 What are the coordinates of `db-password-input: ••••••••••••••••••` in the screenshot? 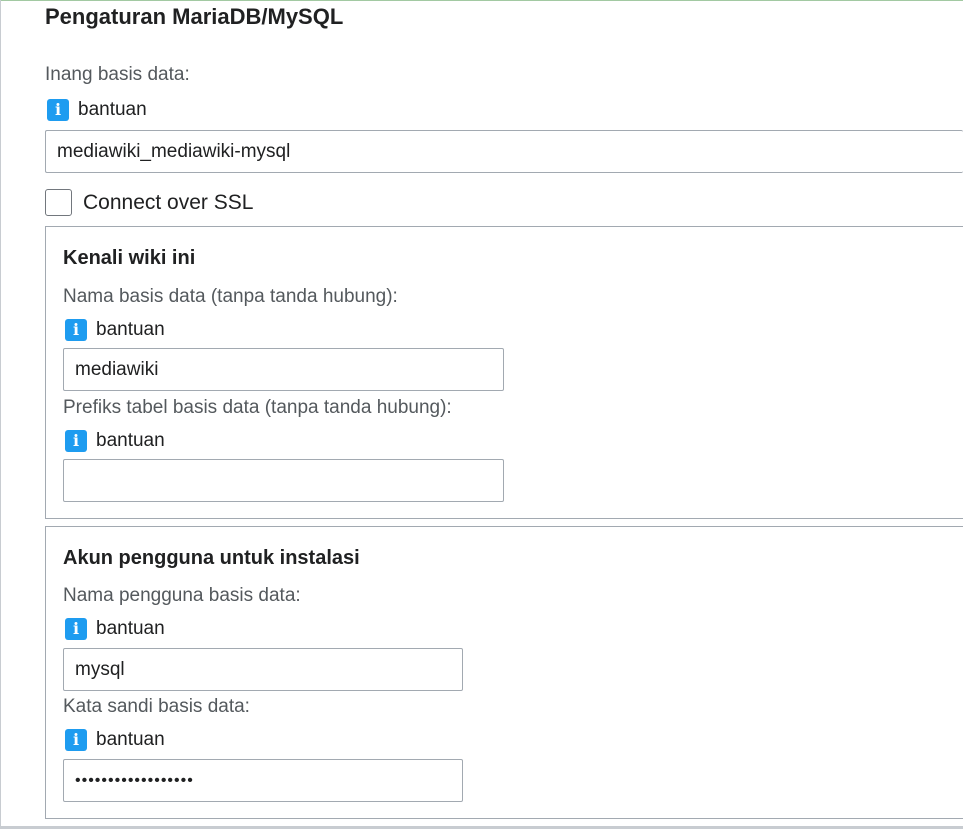 It's located at (263, 780).